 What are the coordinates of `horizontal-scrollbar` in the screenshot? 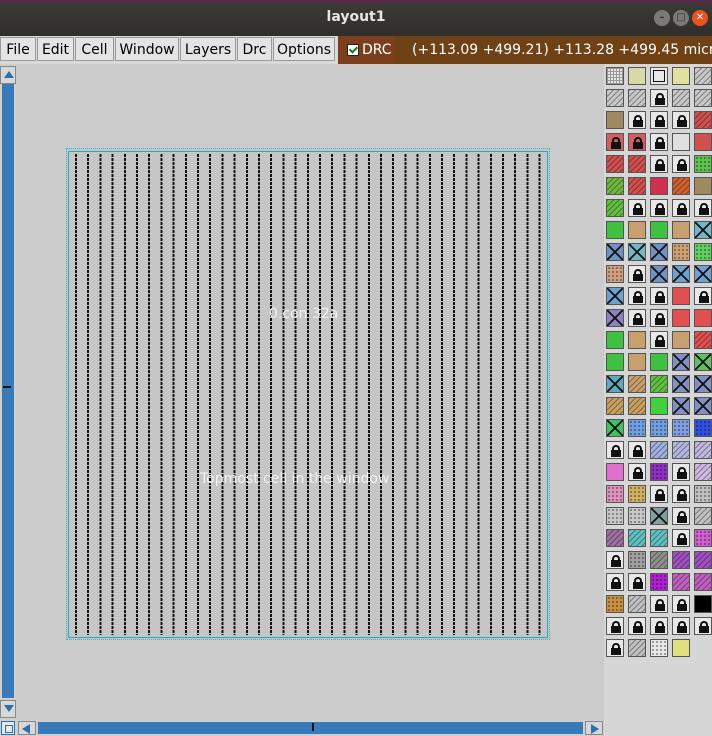 It's located at (302, 728).